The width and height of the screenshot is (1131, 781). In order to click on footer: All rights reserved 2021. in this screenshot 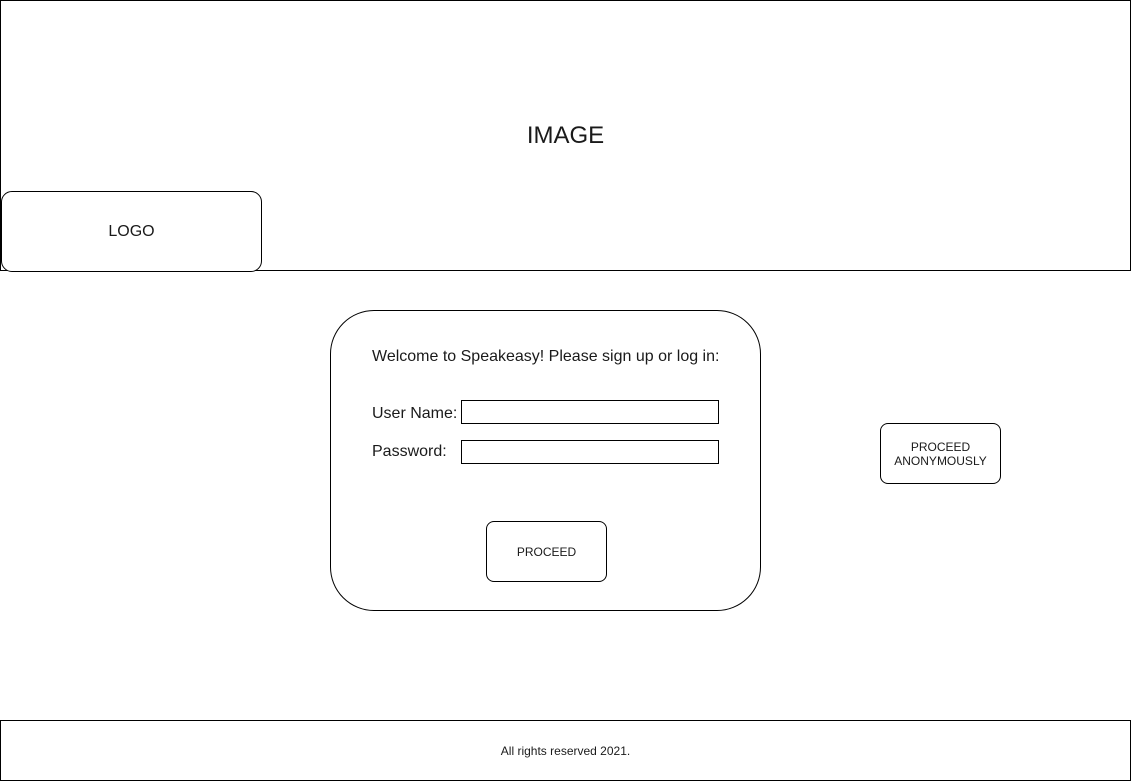, I will do `click(565, 750)`.